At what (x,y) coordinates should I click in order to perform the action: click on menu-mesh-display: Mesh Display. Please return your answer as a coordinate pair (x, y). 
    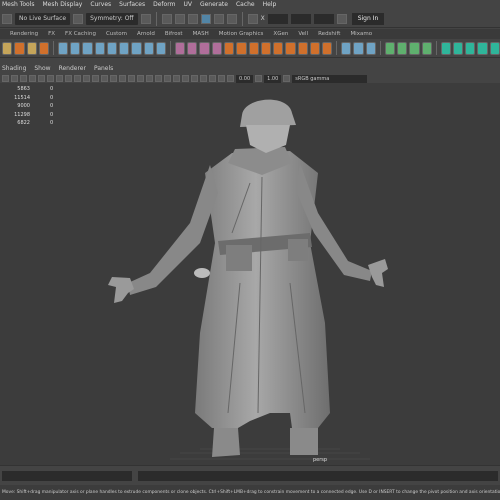
    Looking at the image, I should click on (62, 5).